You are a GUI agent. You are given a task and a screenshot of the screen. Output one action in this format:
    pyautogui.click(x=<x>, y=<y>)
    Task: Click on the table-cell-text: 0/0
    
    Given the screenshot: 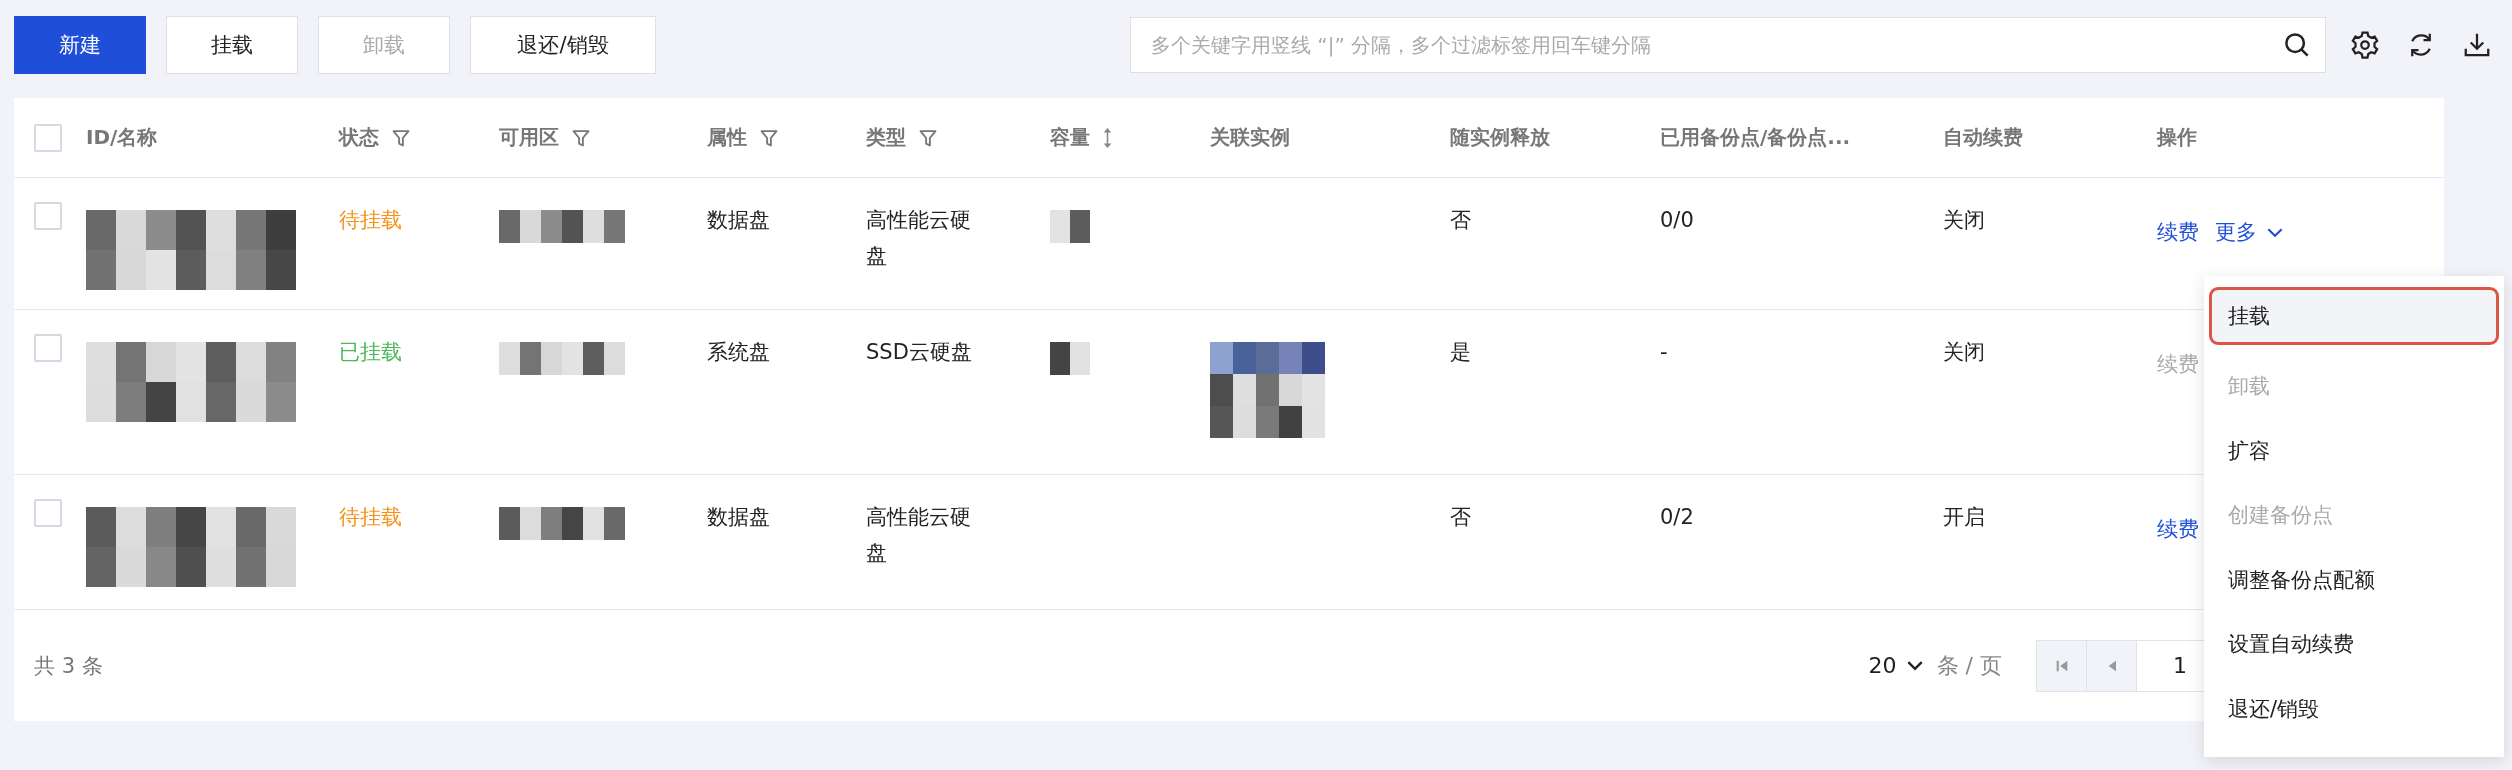 What is the action you would take?
    pyautogui.click(x=1677, y=220)
    